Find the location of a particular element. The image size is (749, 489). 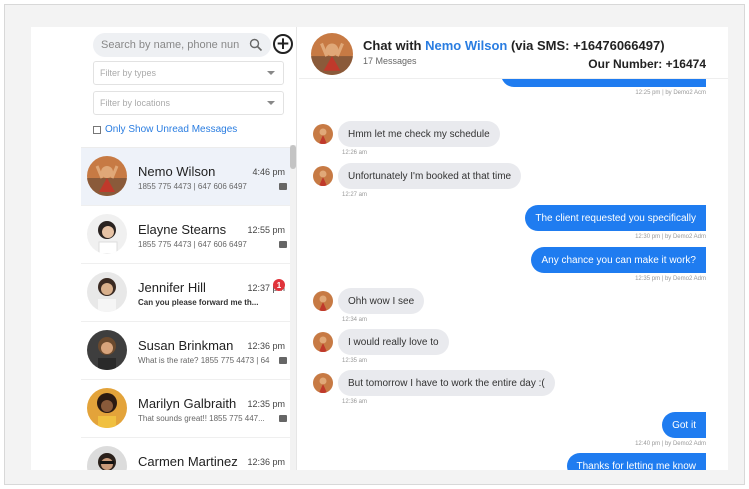

chat-title-suffix: (via SMS: +16476066497) is located at coordinates (586, 45).